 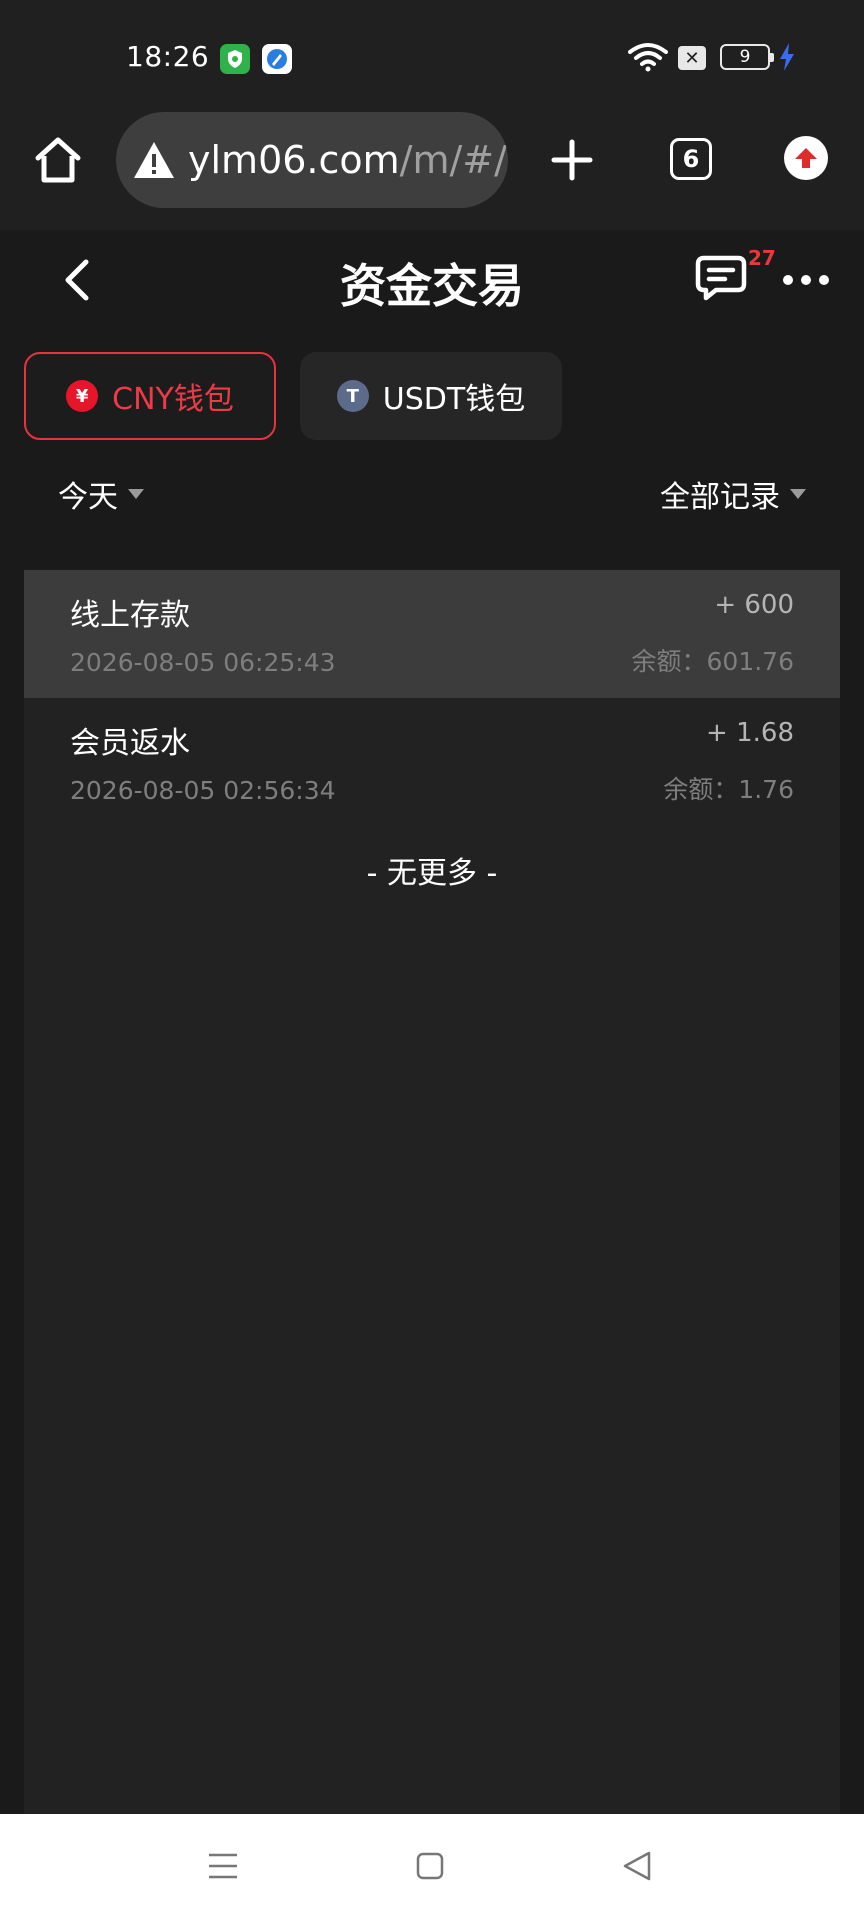 I want to click on list-item: 会员返水 2026-08-05 02:56:34 + 1.68 余额：1.76, so click(x=432, y=762).